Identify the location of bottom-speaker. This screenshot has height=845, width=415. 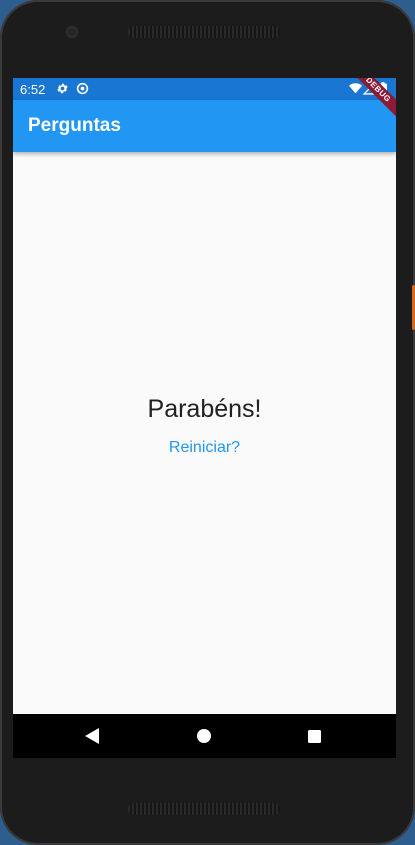
(204, 809).